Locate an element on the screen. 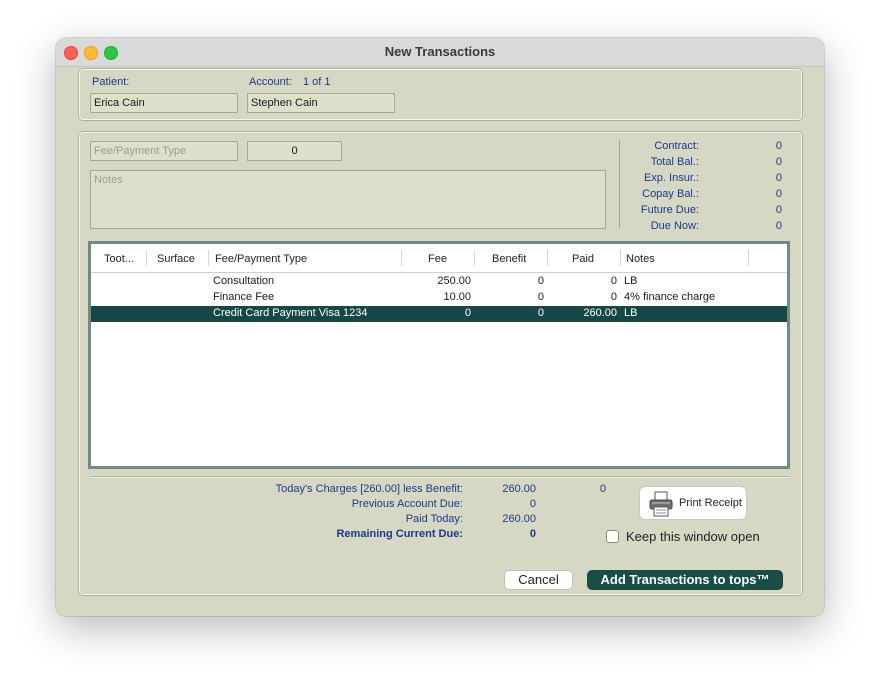 This screenshot has height=691, width=880. charges-value: 260.00 is located at coordinates (519, 489).